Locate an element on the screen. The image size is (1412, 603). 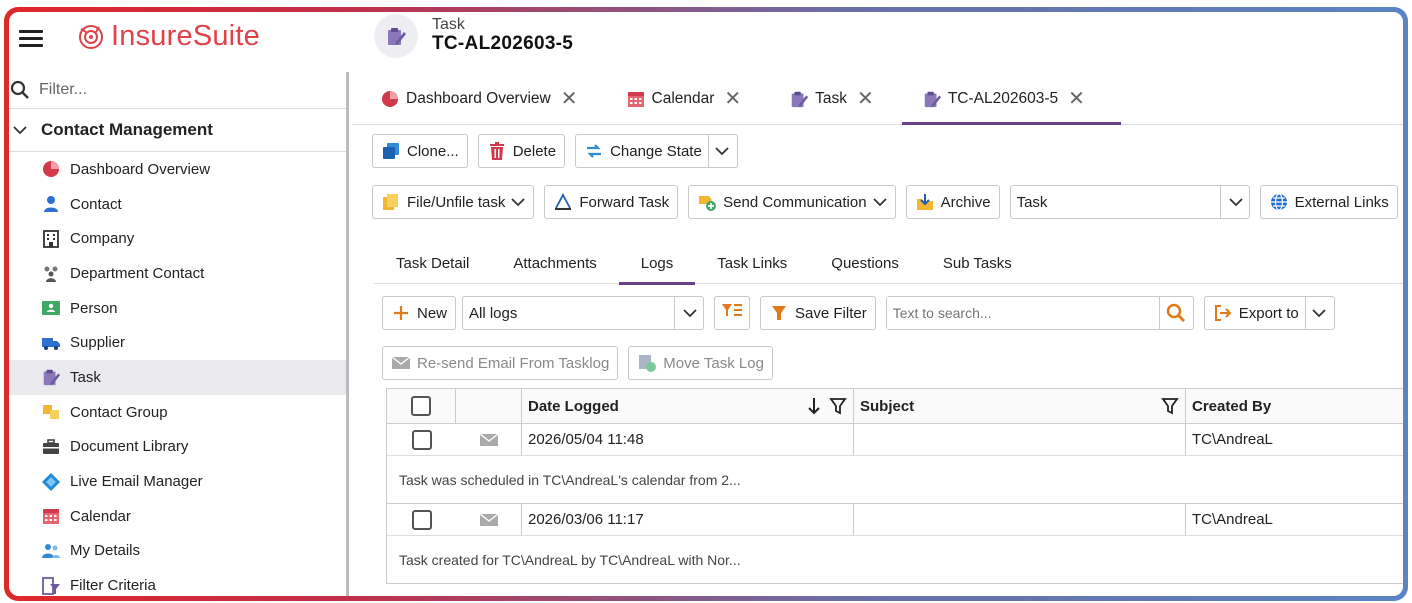
save-filter-button: Save Filter is located at coordinates (818, 313).